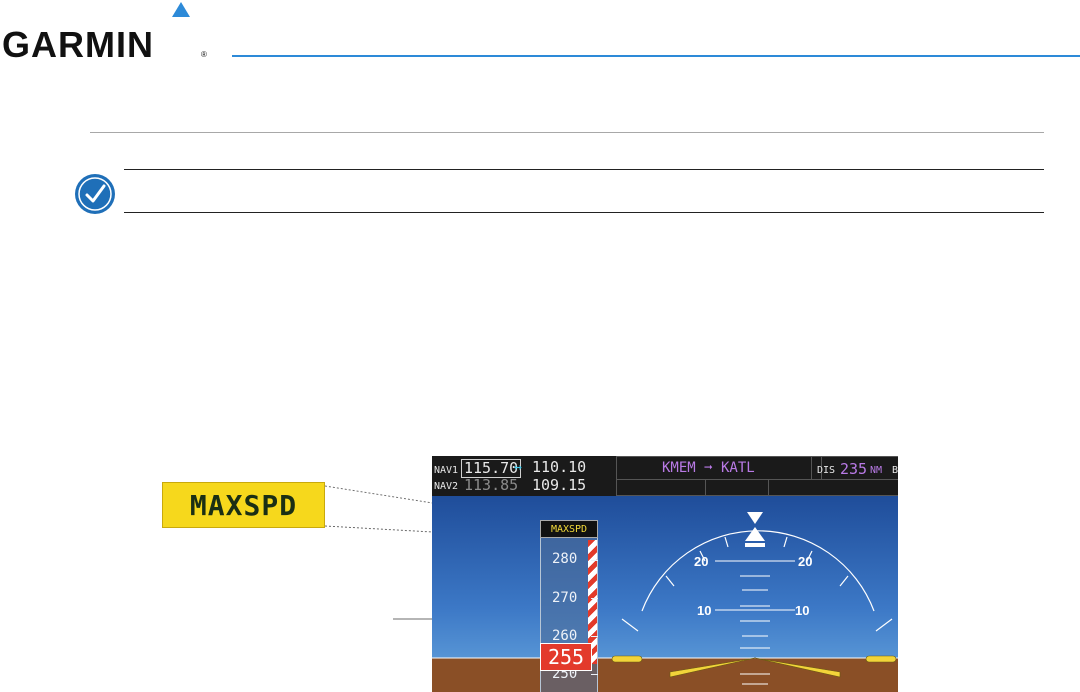 The height and width of the screenshot is (692, 1080). What do you see at coordinates (565, 559) in the screenshot?
I see `airspeed-tick-label: 280` at bounding box center [565, 559].